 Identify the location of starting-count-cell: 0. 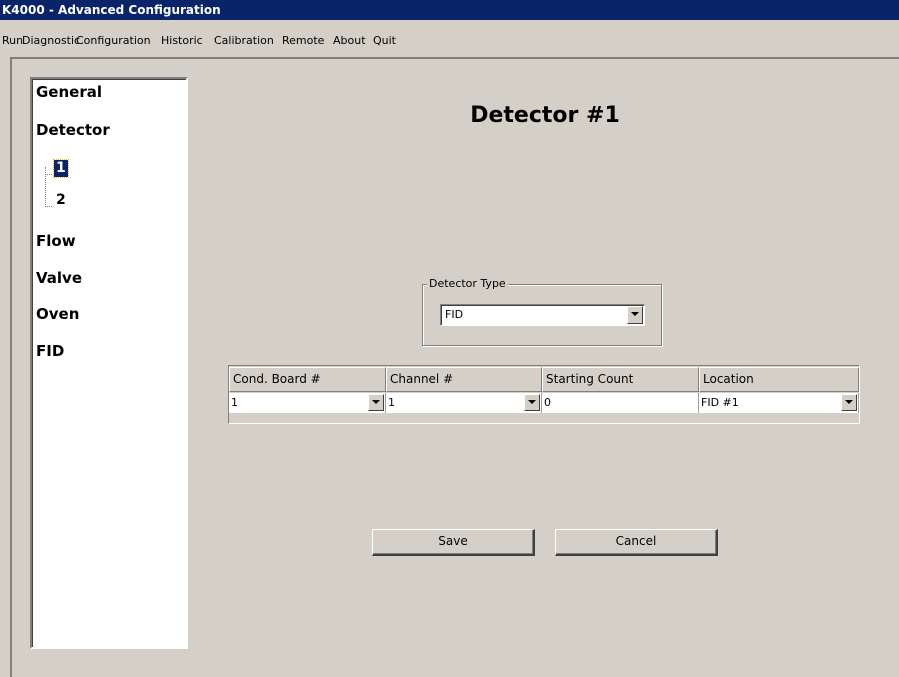
(620, 403).